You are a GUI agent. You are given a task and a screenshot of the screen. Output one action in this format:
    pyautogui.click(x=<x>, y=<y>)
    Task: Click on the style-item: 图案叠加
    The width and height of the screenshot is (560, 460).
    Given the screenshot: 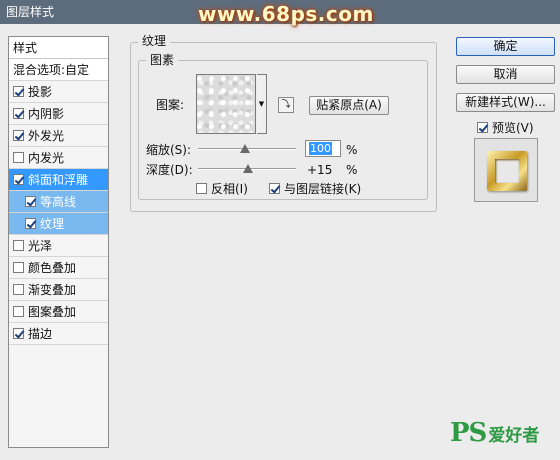 What is the action you would take?
    pyautogui.click(x=58, y=312)
    